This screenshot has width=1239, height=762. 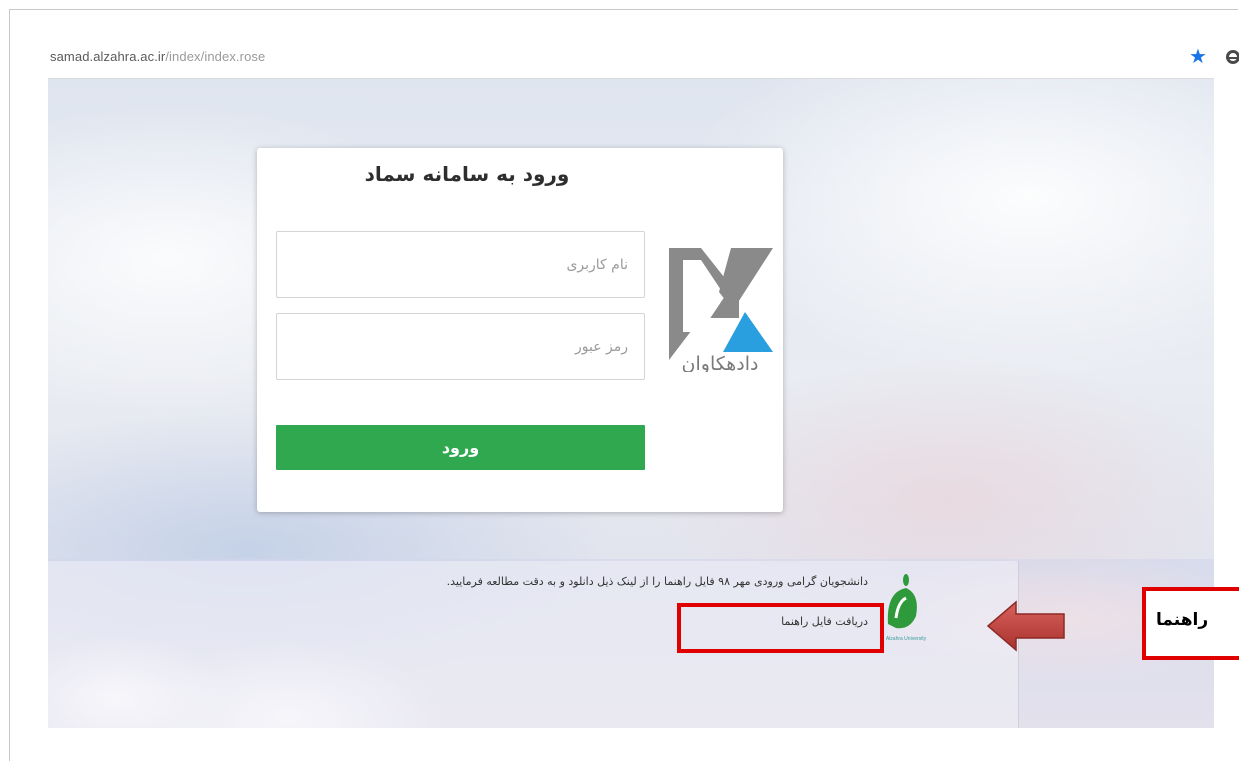 What do you see at coordinates (906, 580) in the screenshot?
I see `logo-flame-icon` at bounding box center [906, 580].